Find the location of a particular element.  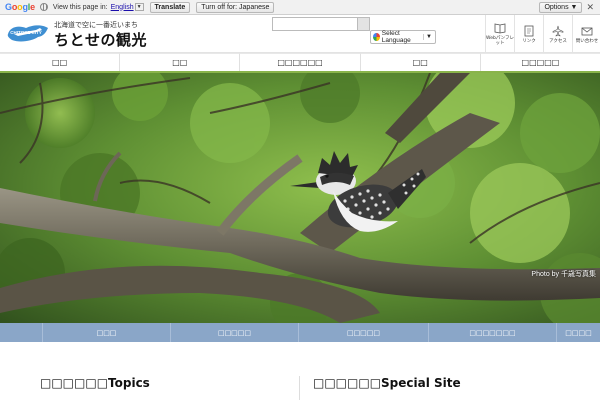

logo-text: CHITOSE CITY is located at coordinates (25, 32).